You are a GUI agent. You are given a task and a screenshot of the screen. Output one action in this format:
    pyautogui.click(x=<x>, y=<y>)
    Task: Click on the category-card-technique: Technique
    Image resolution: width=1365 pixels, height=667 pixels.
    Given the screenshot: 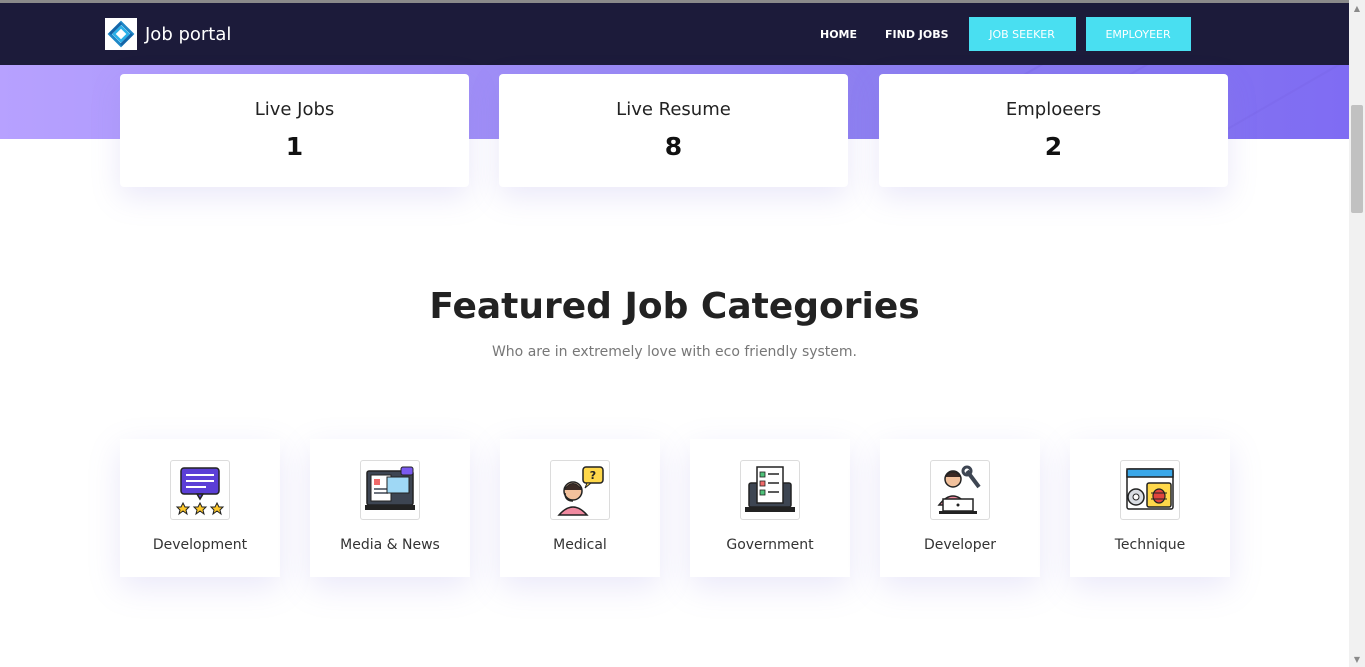 What is the action you would take?
    pyautogui.click(x=1150, y=508)
    